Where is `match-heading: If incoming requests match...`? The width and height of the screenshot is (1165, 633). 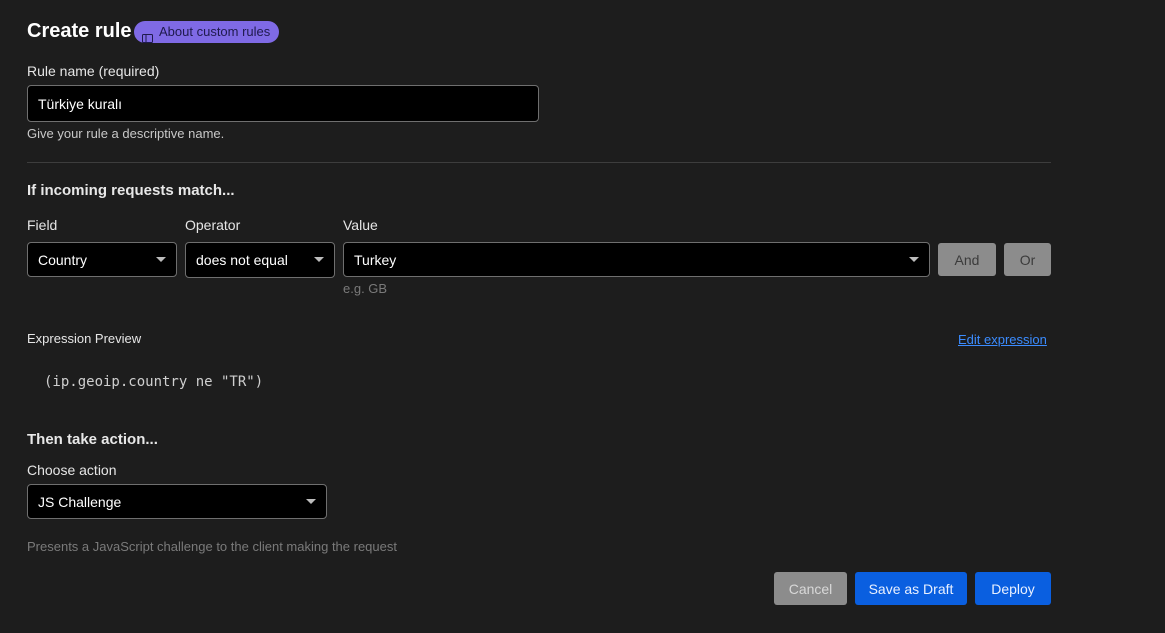
match-heading: If incoming requests match... is located at coordinates (131, 190).